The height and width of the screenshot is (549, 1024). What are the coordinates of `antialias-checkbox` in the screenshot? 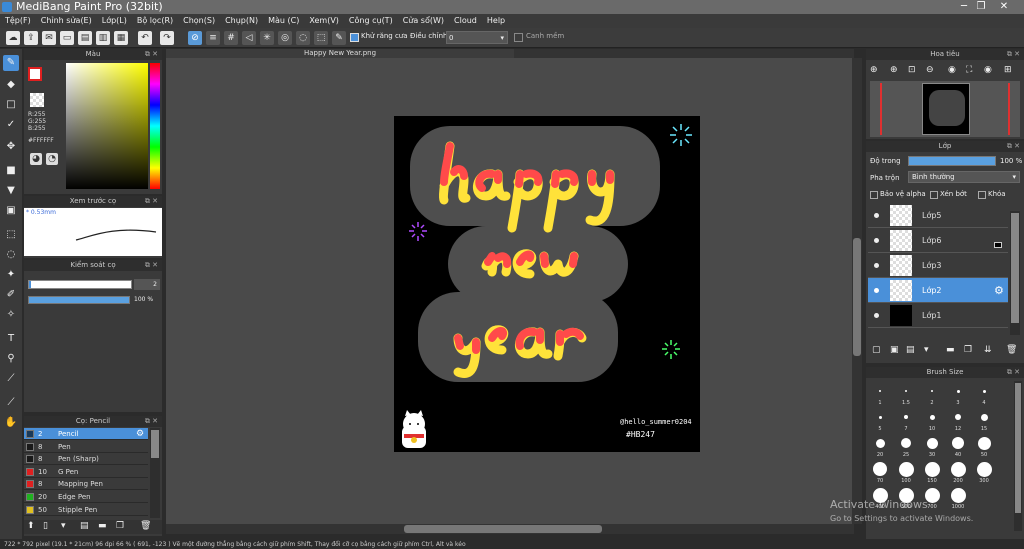 It's located at (354, 37).